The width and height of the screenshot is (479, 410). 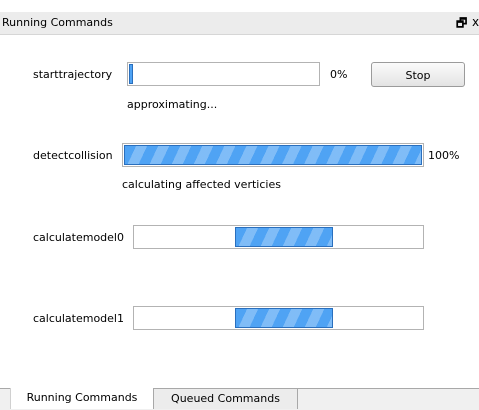 What do you see at coordinates (78, 237) in the screenshot?
I see `command-name-calculatemodel0: calculatemodel0` at bounding box center [78, 237].